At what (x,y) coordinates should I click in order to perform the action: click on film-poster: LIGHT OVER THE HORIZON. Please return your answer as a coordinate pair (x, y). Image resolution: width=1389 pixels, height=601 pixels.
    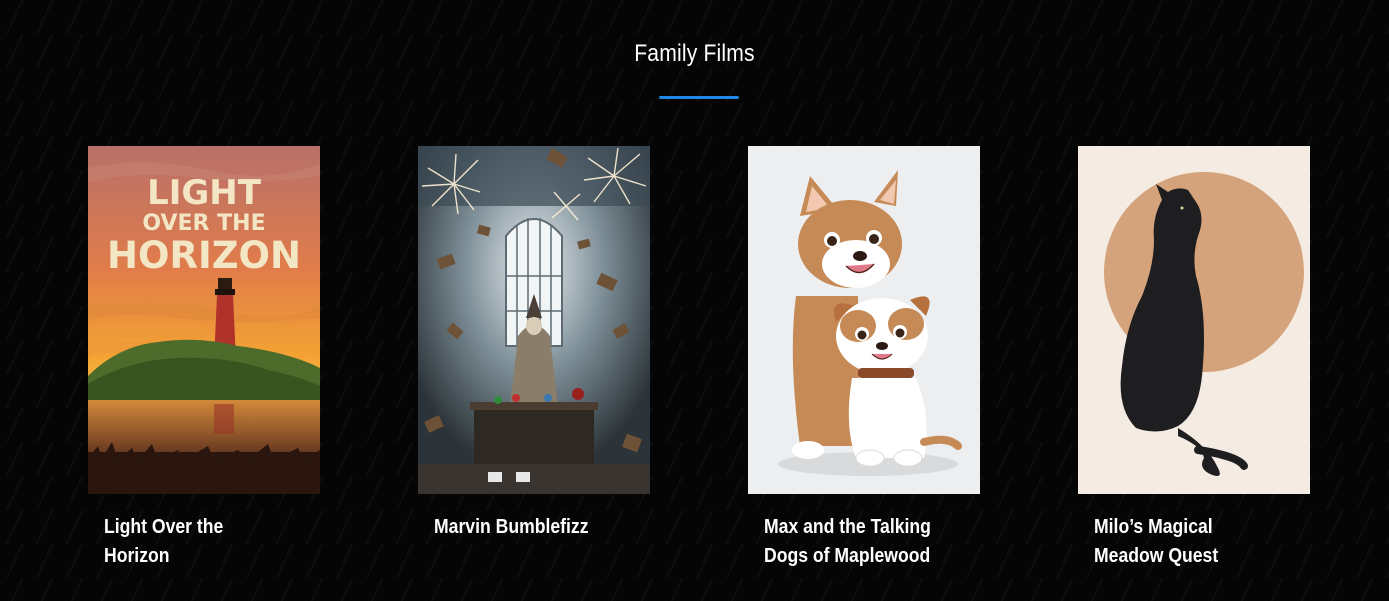
    Looking at the image, I should click on (204, 320).